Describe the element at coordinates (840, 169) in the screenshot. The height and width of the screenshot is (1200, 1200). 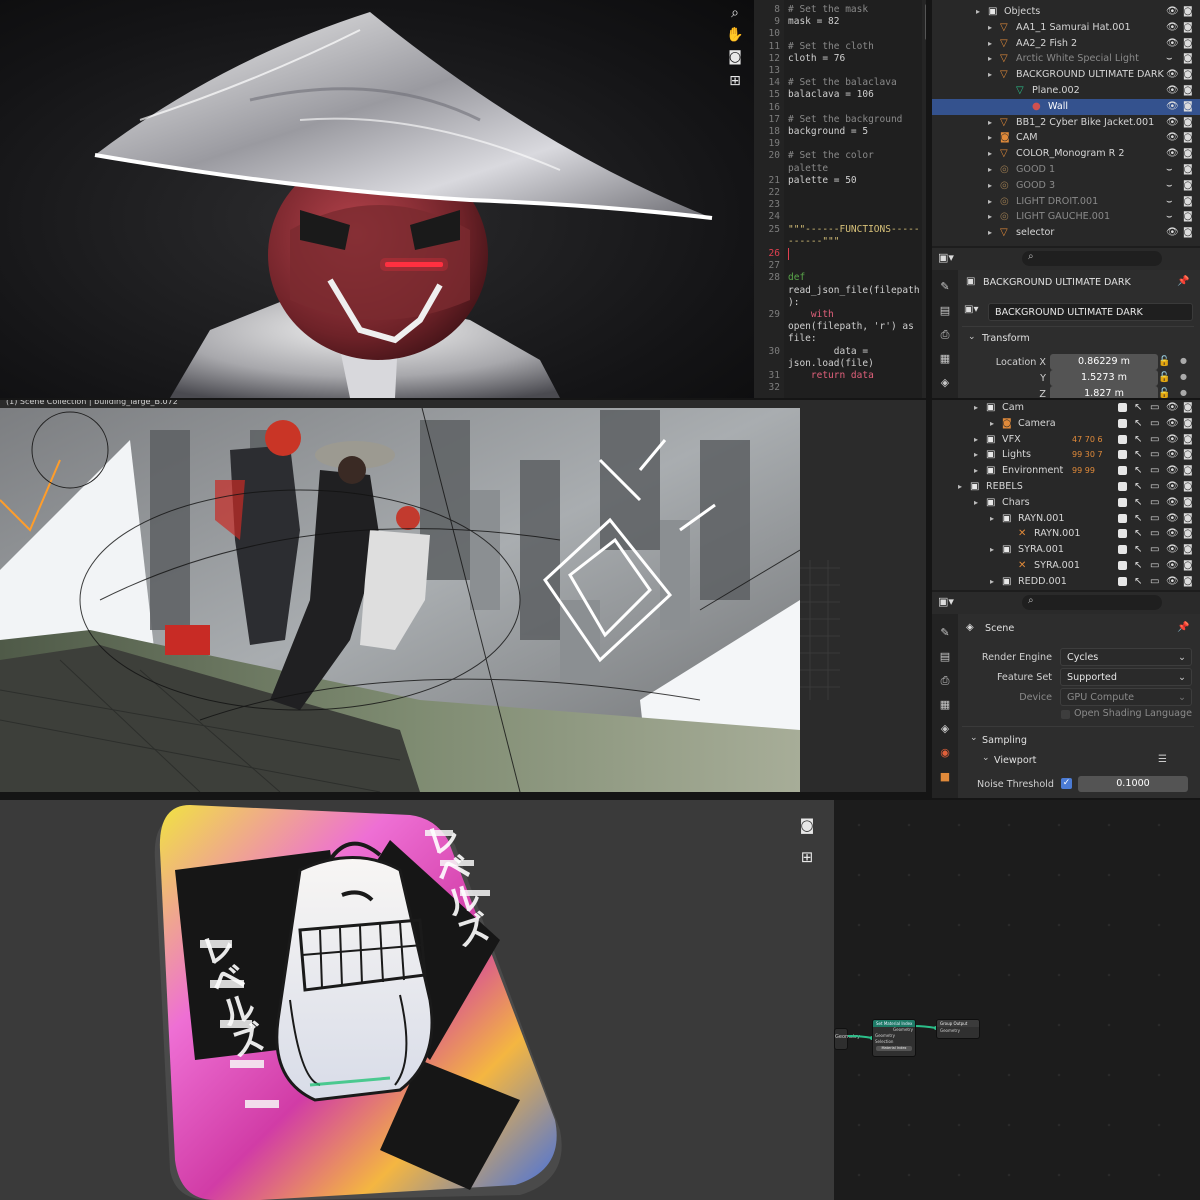
I see `code-line: palette` at that location.